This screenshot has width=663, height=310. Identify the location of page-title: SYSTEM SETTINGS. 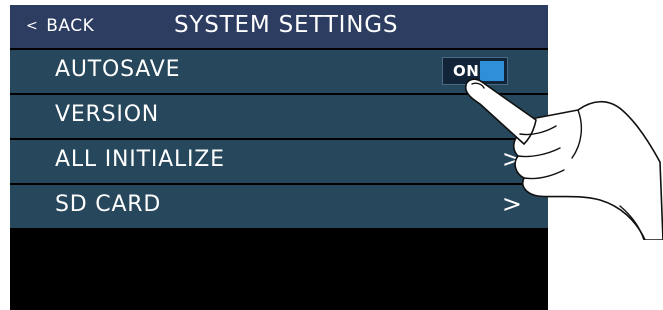
(286, 25).